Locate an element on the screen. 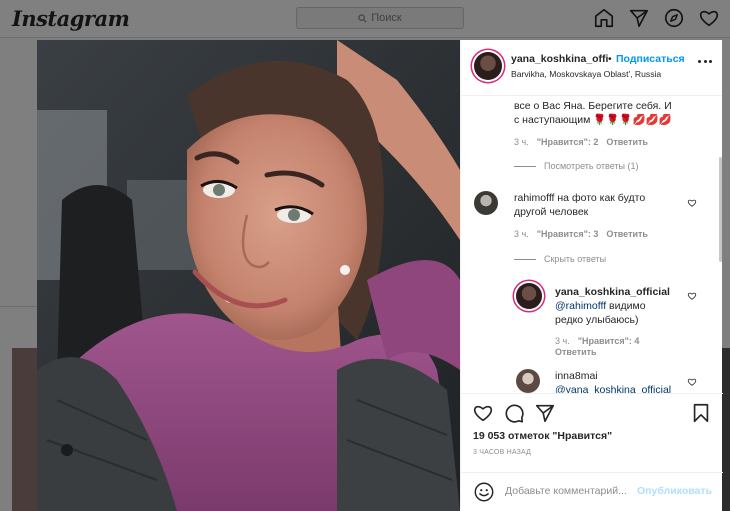  bookmark-icon is located at coordinates (701, 413).